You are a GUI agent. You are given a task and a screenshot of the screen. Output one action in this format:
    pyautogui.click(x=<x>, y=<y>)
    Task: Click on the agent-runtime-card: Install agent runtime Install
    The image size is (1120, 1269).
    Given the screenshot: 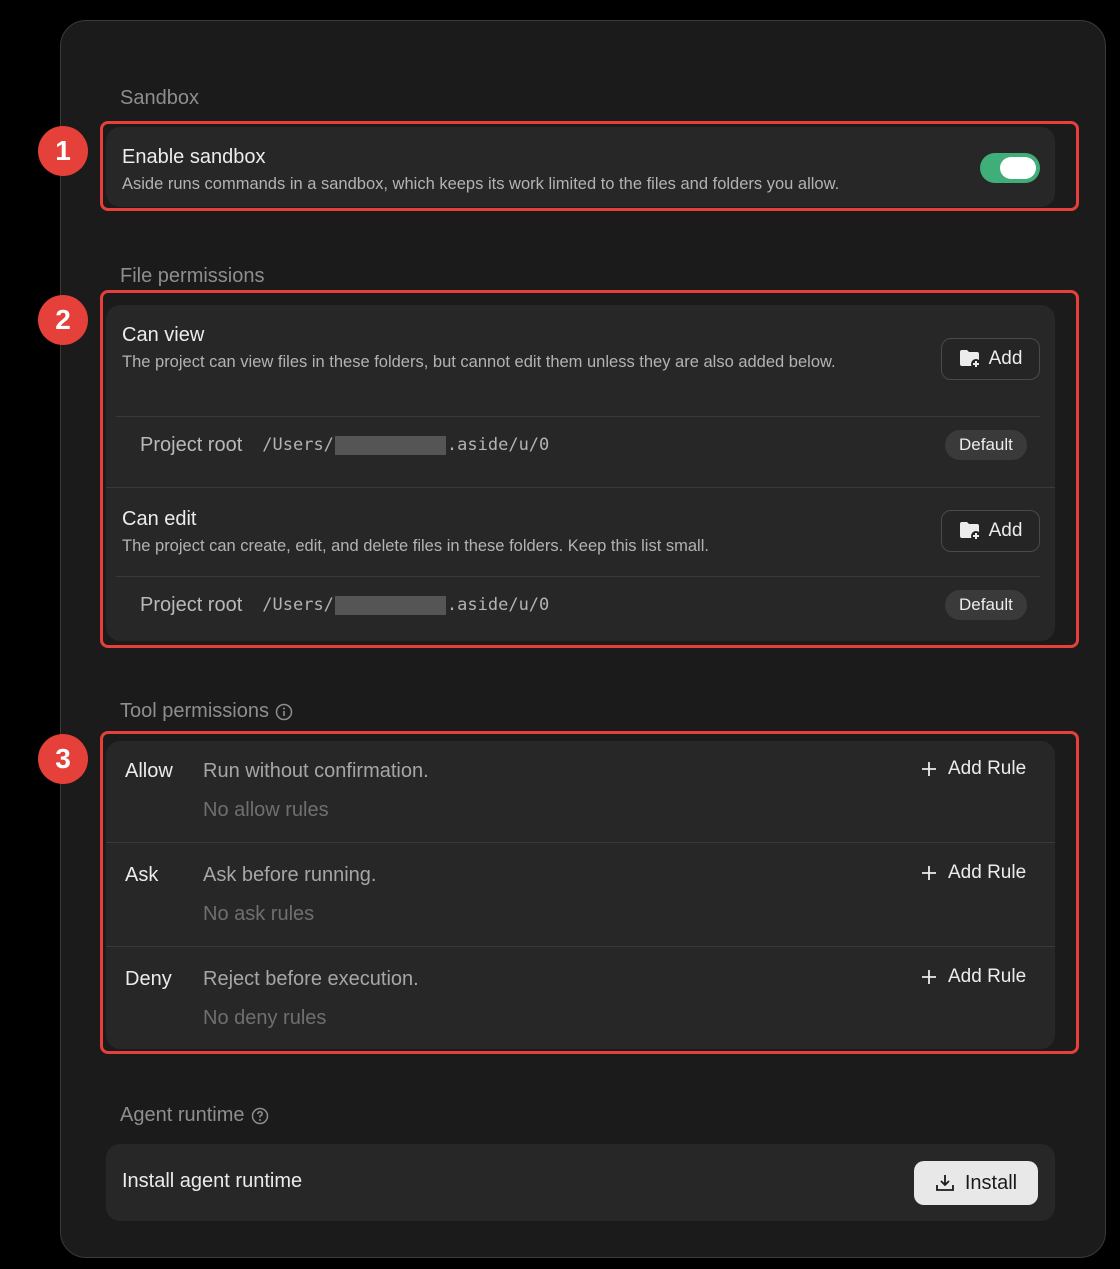 What is the action you would take?
    pyautogui.click(x=580, y=1182)
    